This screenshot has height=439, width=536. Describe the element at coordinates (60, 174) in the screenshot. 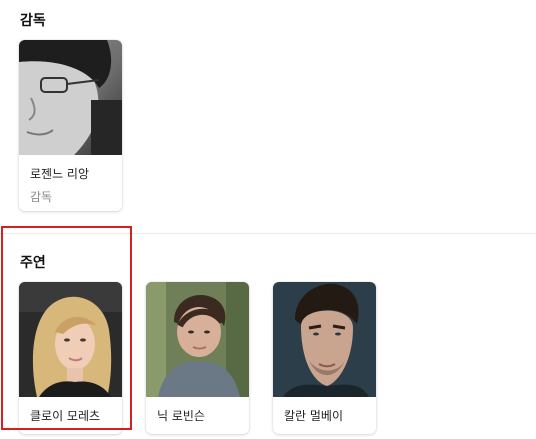

I see `director-name: 로젠느 리앙` at that location.